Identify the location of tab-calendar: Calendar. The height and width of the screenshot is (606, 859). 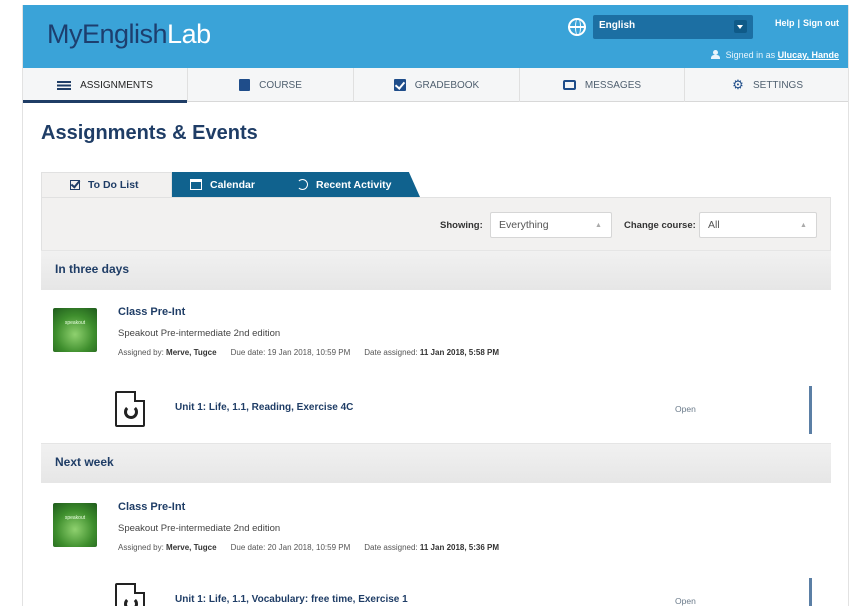
(226, 184).